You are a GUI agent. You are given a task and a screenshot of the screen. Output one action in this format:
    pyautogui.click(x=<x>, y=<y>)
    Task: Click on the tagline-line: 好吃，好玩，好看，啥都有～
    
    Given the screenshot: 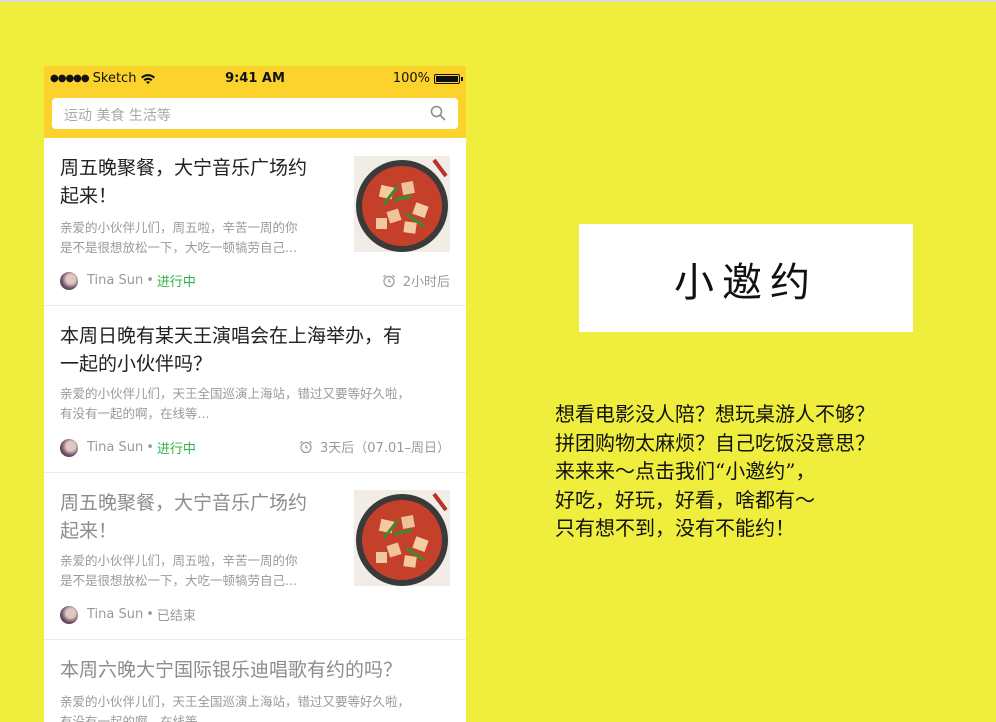 What is the action you would take?
    pyautogui.click(x=685, y=499)
    